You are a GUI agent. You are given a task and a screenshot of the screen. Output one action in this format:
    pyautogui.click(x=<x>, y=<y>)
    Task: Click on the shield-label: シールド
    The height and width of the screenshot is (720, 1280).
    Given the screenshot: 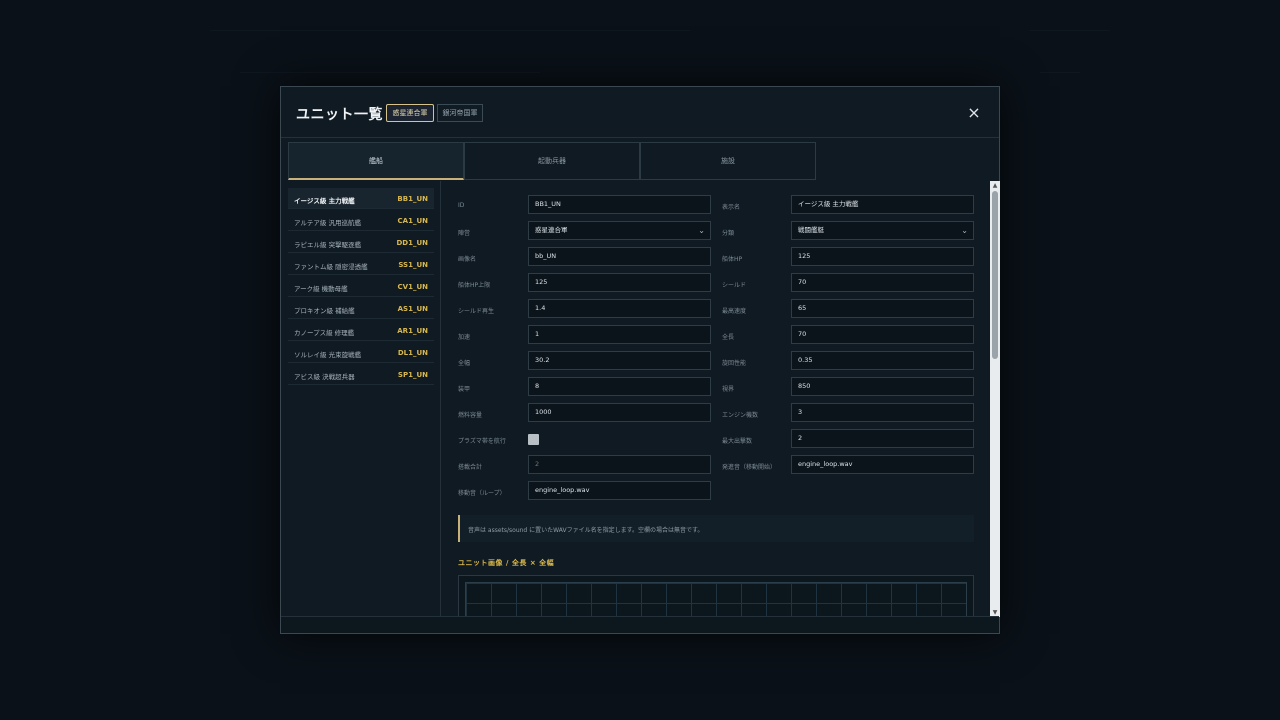 What is the action you would take?
    pyautogui.click(x=734, y=285)
    